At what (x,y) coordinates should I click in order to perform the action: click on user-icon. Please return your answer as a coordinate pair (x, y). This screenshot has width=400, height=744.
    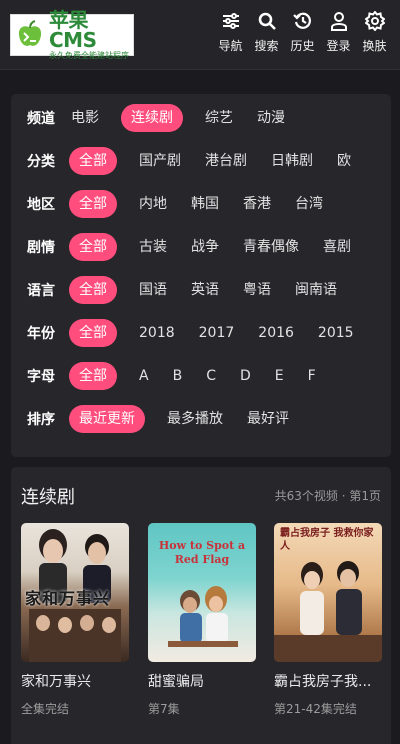
    Looking at the image, I should click on (339, 21).